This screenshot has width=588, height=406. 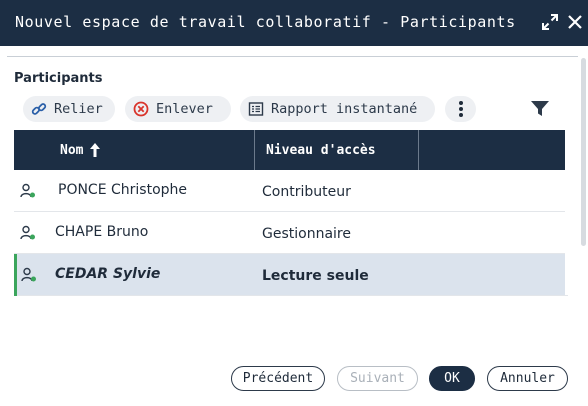 I want to click on expand-icon, so click(x=550, y=22).